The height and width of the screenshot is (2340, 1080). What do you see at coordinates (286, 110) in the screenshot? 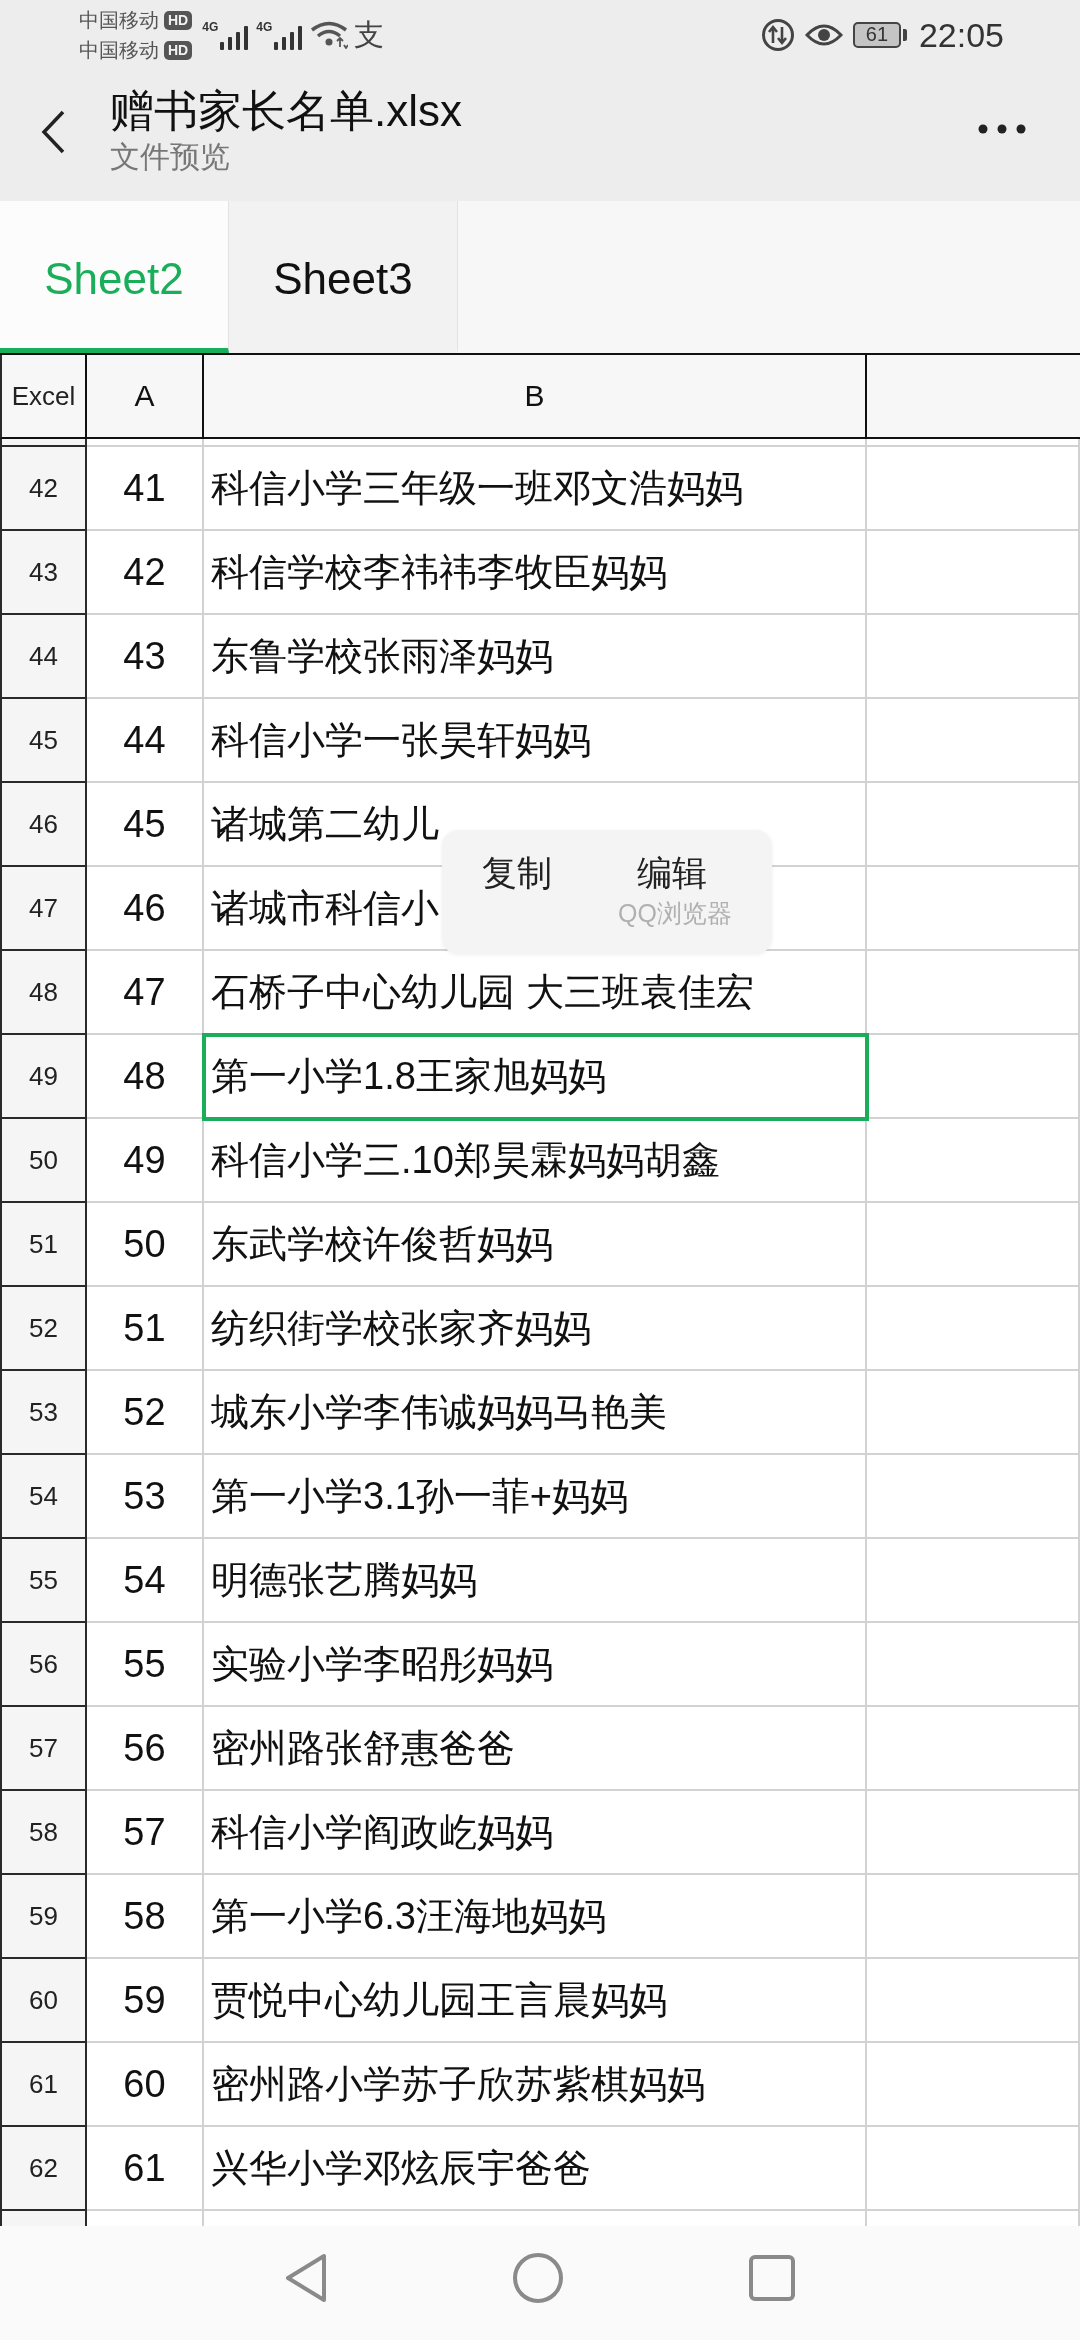
I see `file-title: 赠书家长名单.xlsx` at bounding box center [286, 110].